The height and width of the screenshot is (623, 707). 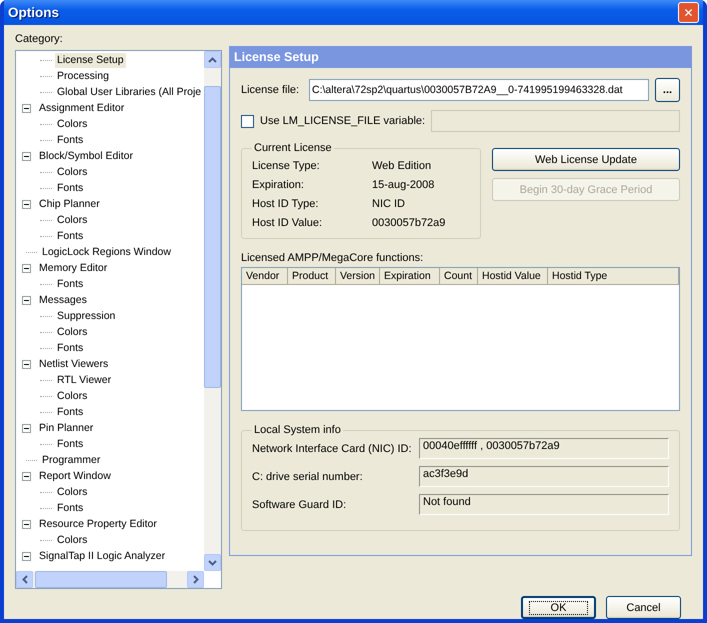 I want to click on tree-item: Pin Planner, so click(x=66, y=428).